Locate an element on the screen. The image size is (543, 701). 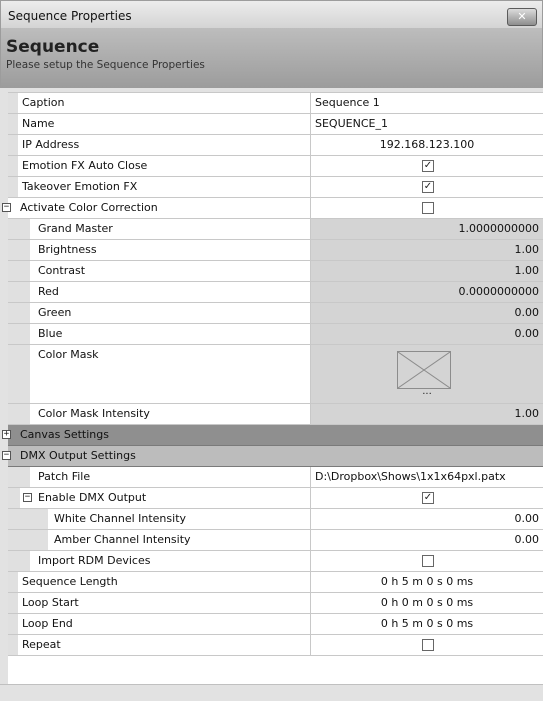
category-dmx-output-settings: − DMX Output Settings is located at coordinates (272, 456).